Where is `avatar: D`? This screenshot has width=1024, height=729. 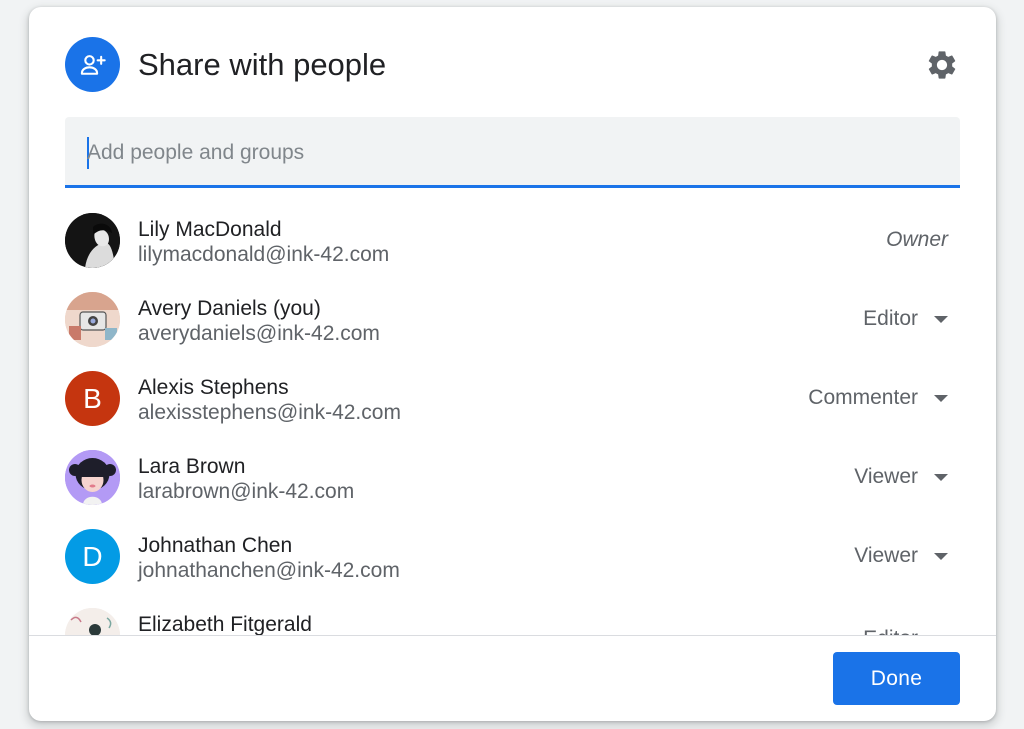 avatar: D is located at coordinates (92, 556).